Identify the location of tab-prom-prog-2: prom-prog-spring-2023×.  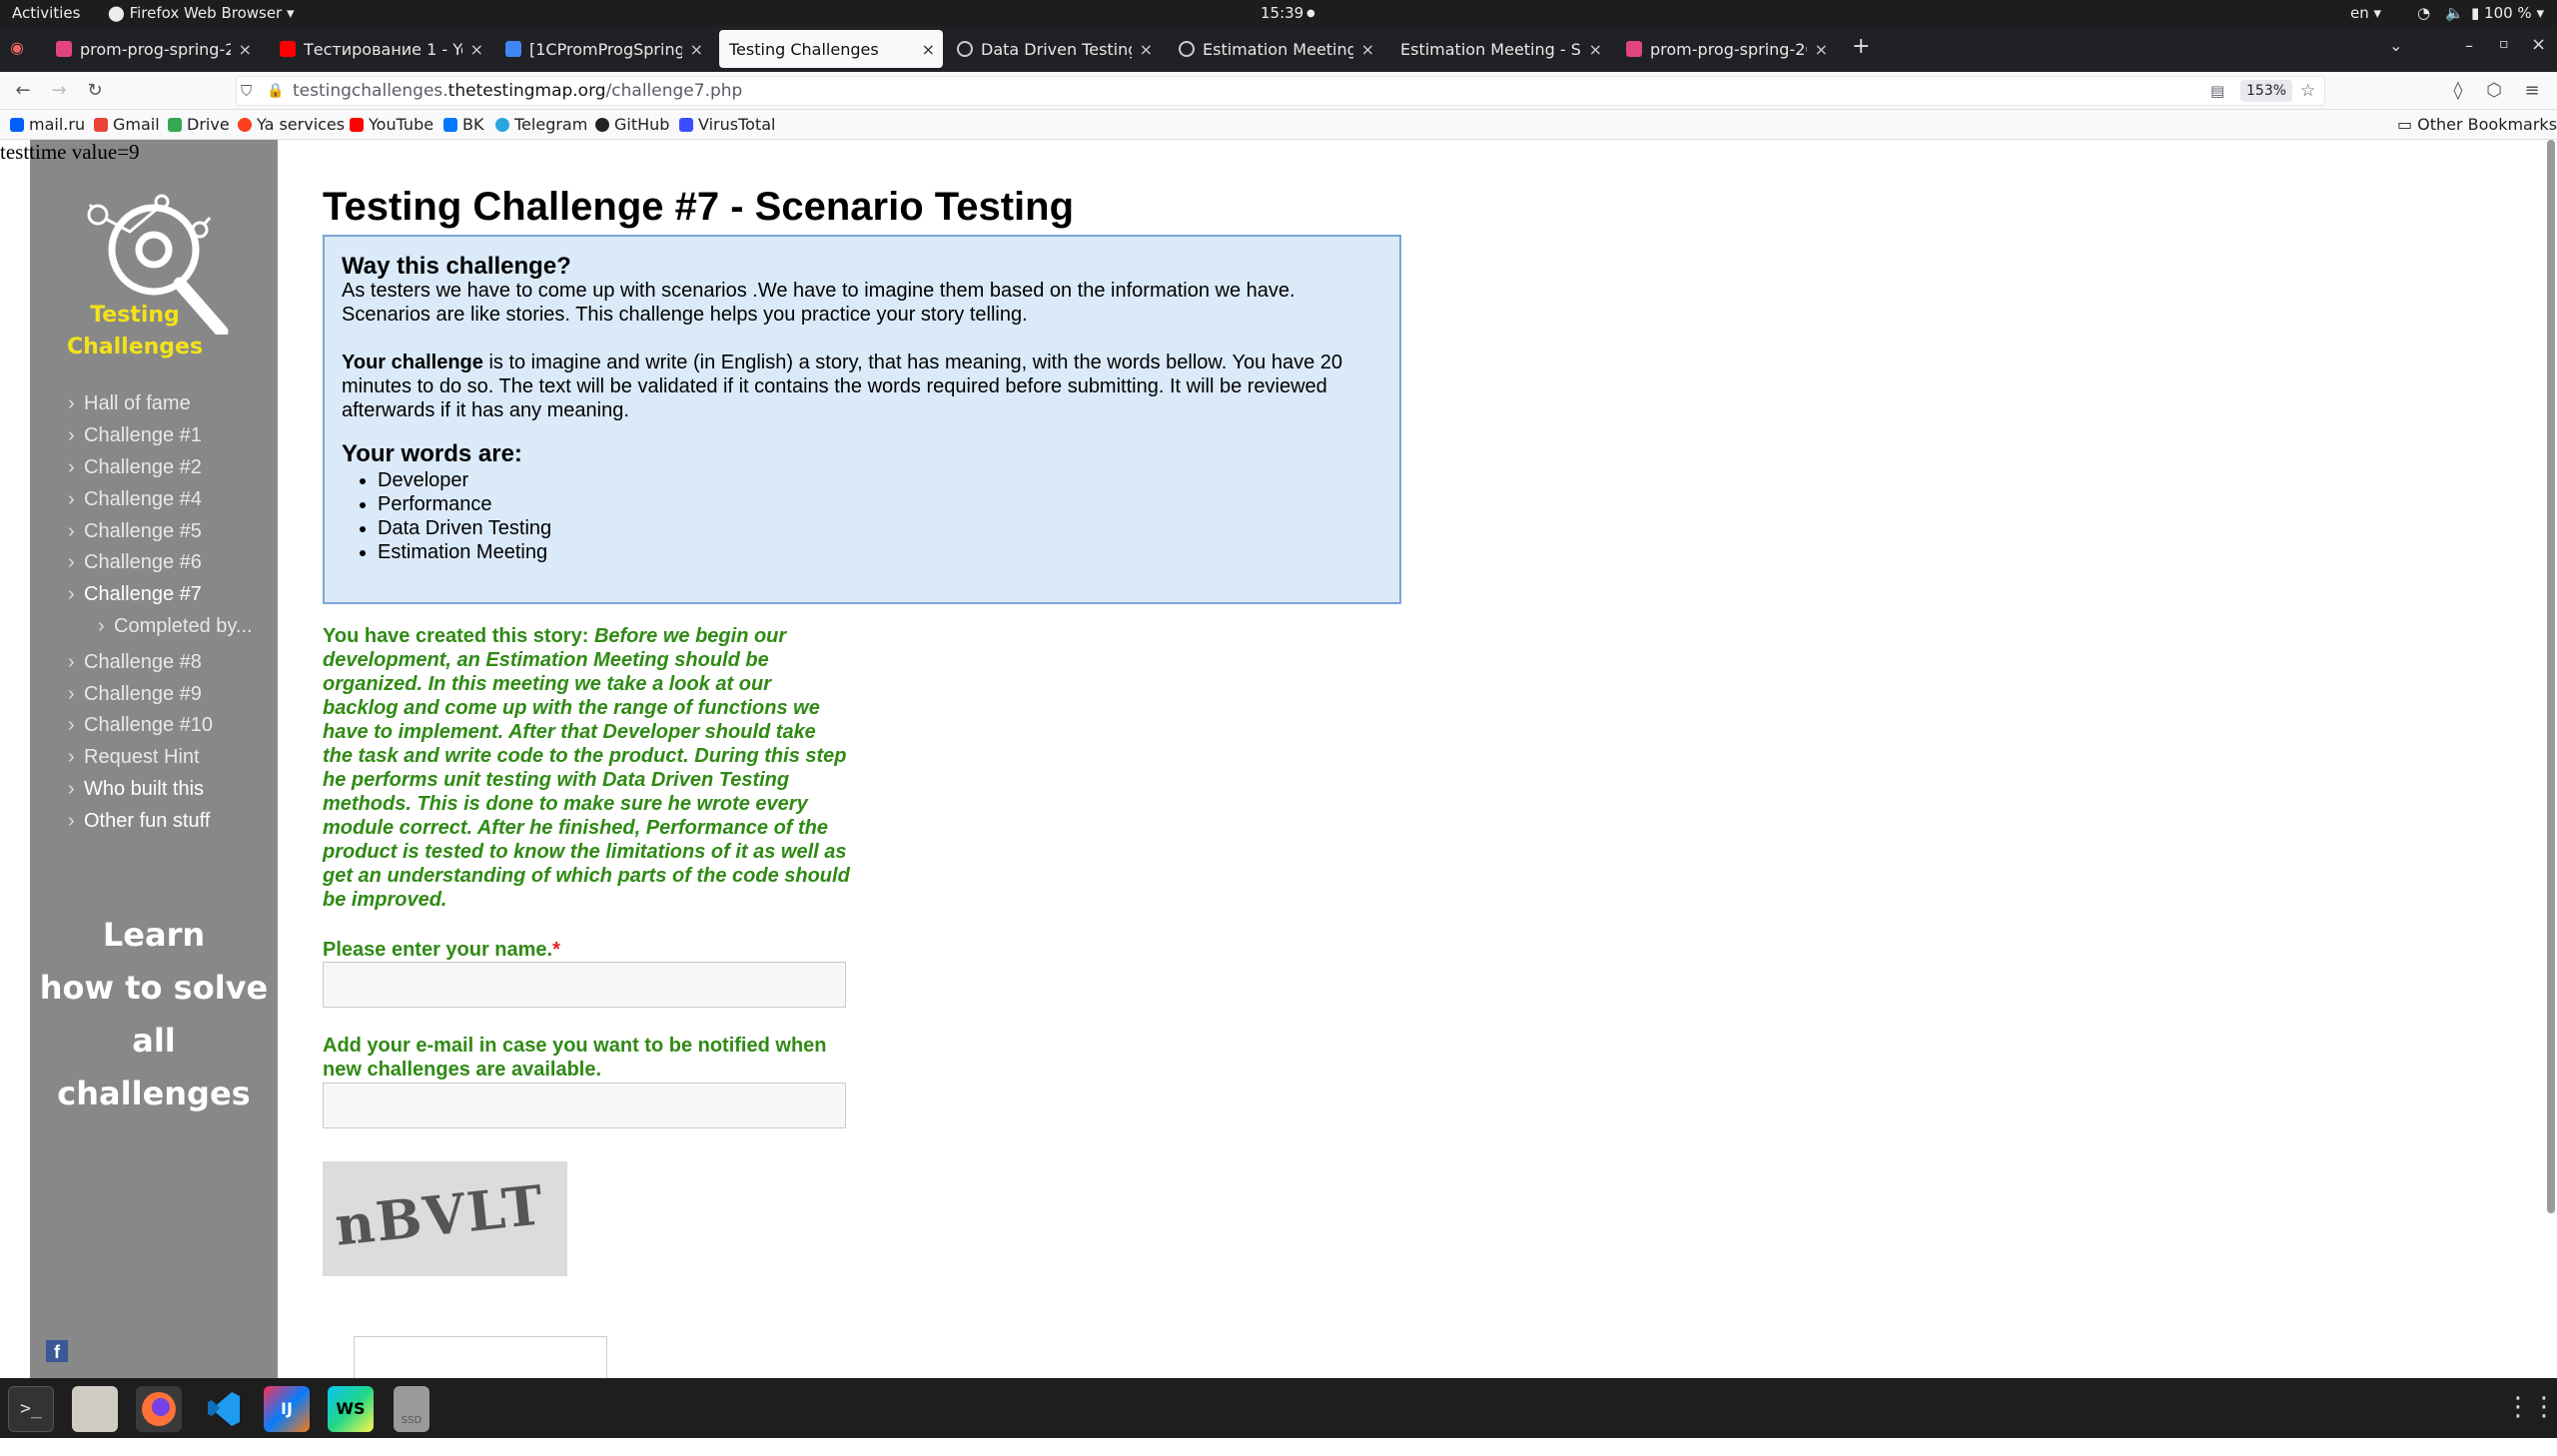
(1726, 49).